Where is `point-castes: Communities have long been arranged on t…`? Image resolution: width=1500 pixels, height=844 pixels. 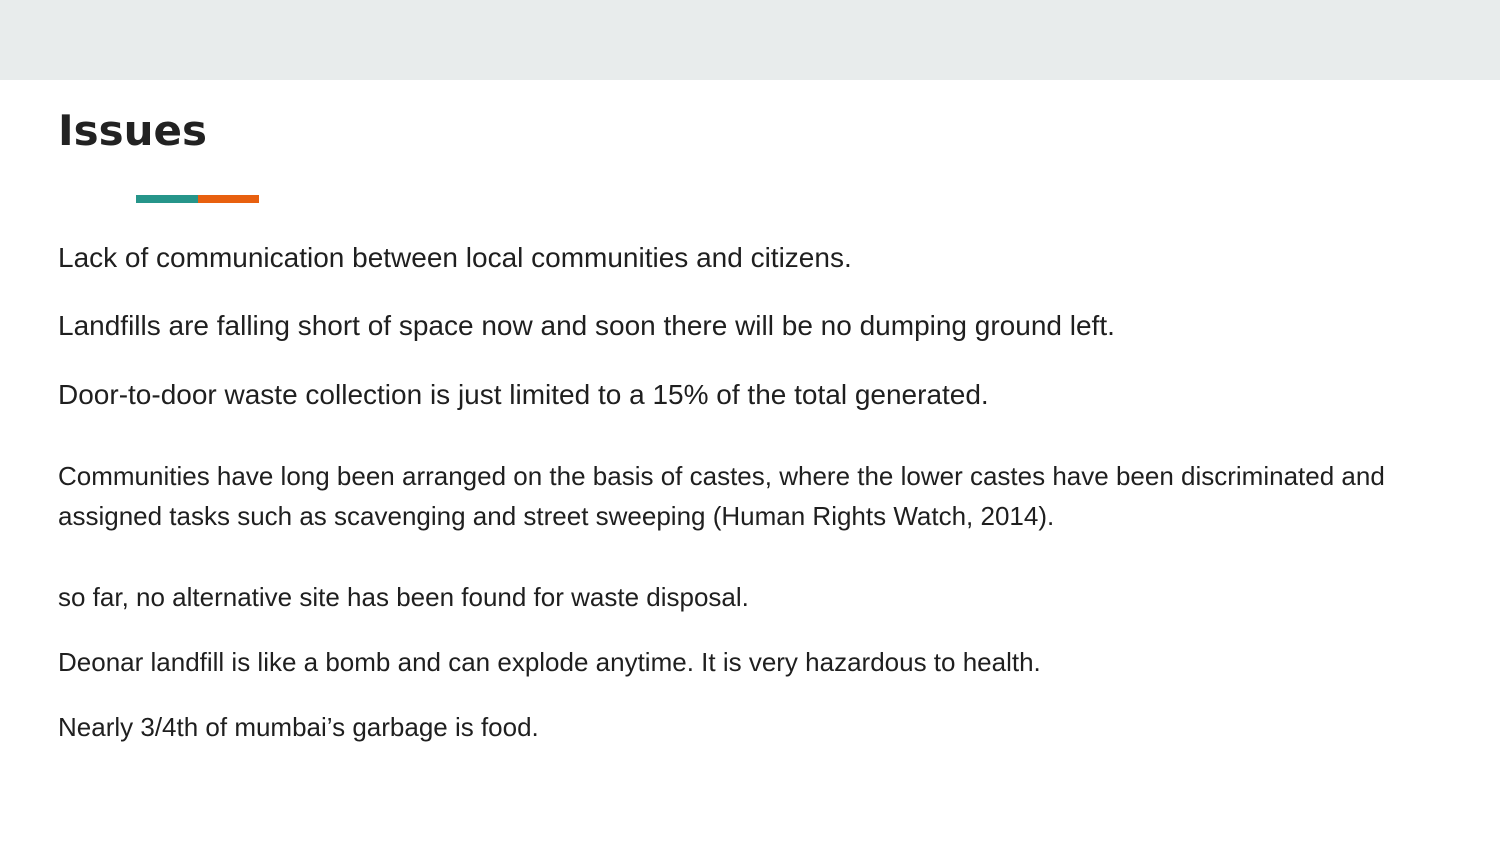 point-castes: Communities have long been arranged on t… is located at coordinates (721, 496).